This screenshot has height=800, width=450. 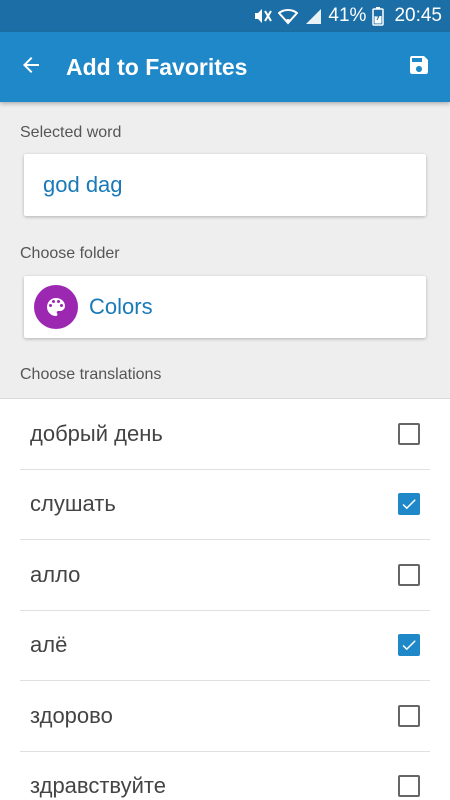 I want to click on back-button, so click(x=31, y=67).